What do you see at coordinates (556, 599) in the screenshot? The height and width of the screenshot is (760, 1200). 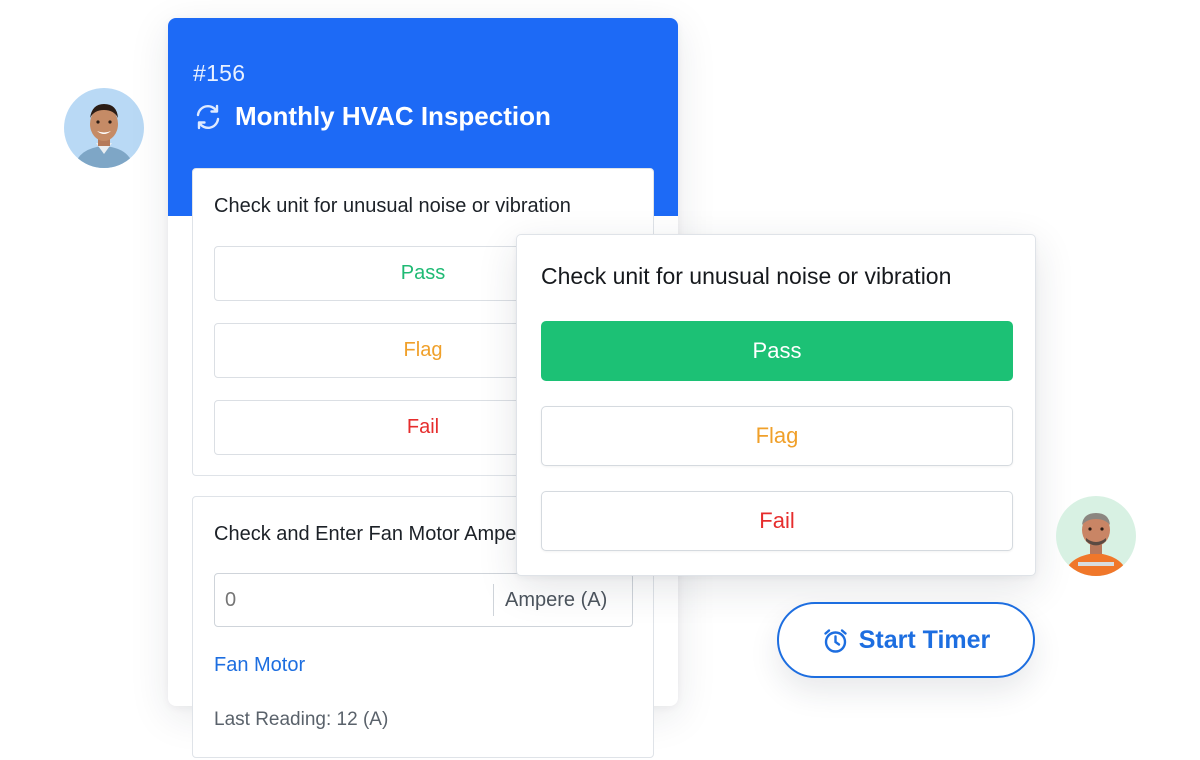 I see `ampere-unit-label: Ampere (A)` at bounding box center [556, 599].